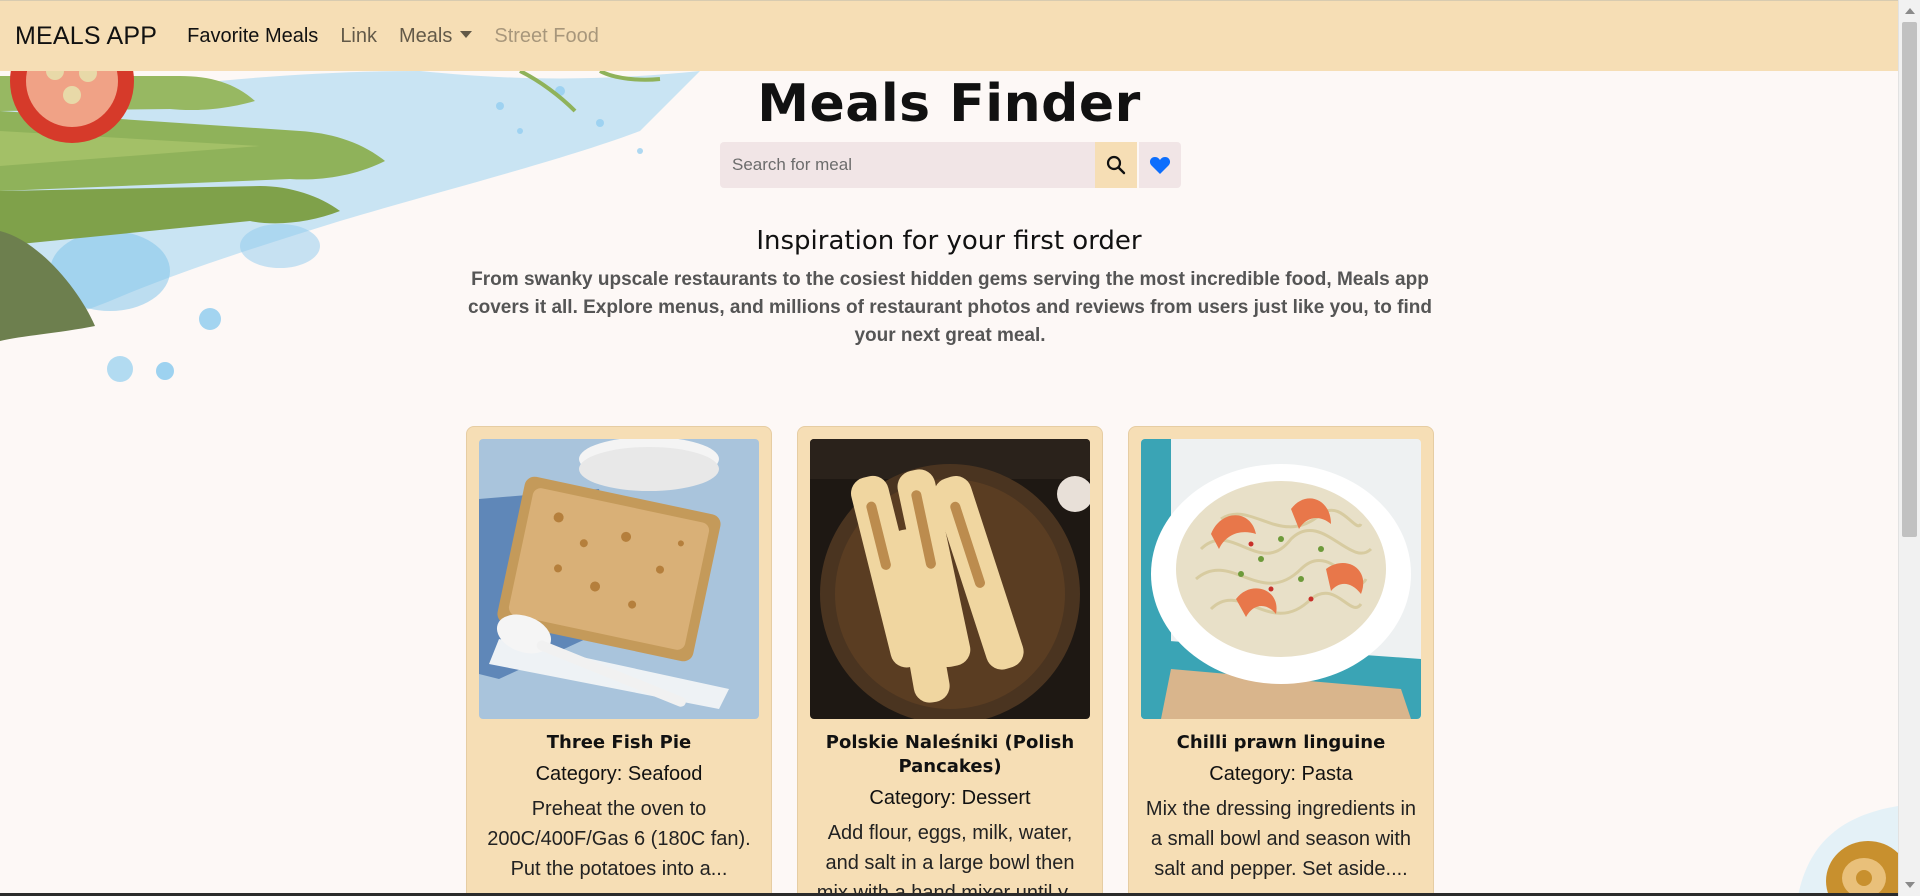  Describe the element at coordinates (949, 104) in the screenshot. I see `page-title: Meals Finder` at that location.